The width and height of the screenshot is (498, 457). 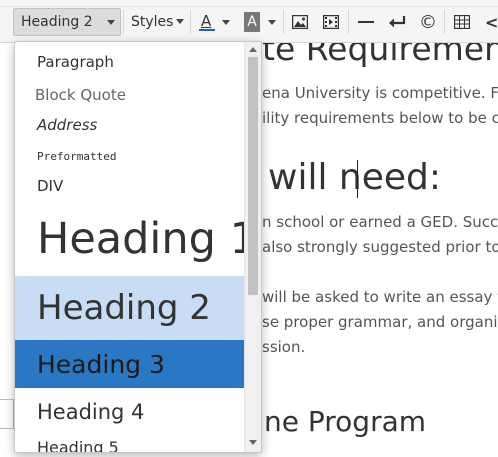 I want to click on format-option-label: Heading 2, so click(x=124, y=308).